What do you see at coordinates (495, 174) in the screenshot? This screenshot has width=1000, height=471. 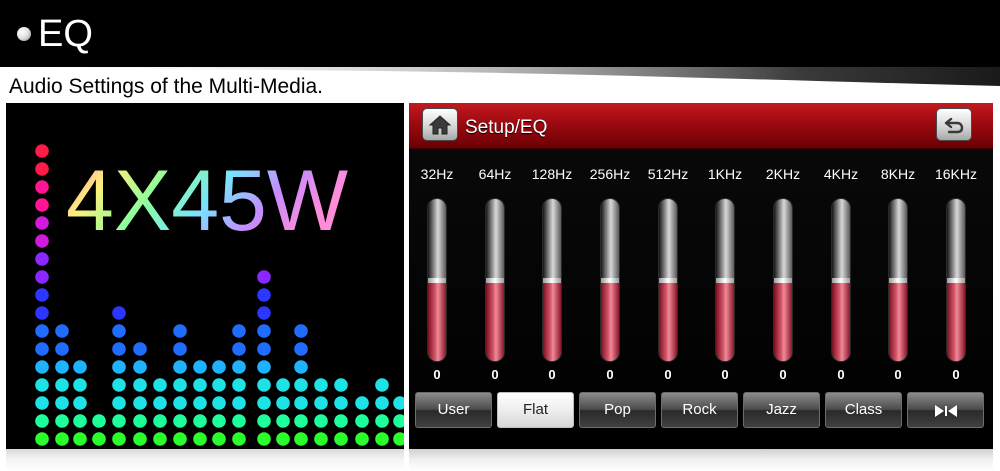 I see `band-frequency-label: 64Hz` at bounding box center [495, 174].